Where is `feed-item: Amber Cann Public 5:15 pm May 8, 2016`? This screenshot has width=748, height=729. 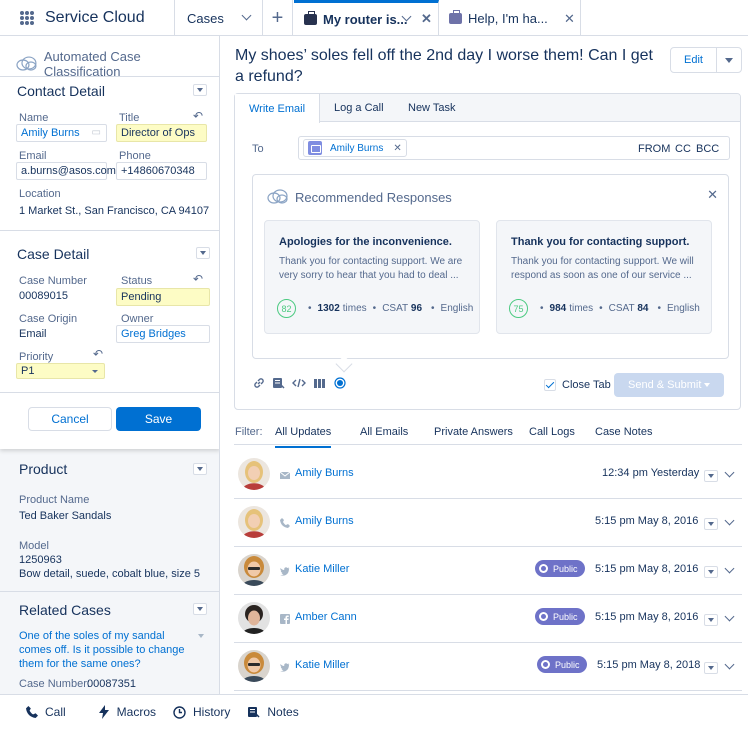 feed-item: Amber Cann Public 5:15 pm May 8, 2016 is located at coordinates (488, 619).